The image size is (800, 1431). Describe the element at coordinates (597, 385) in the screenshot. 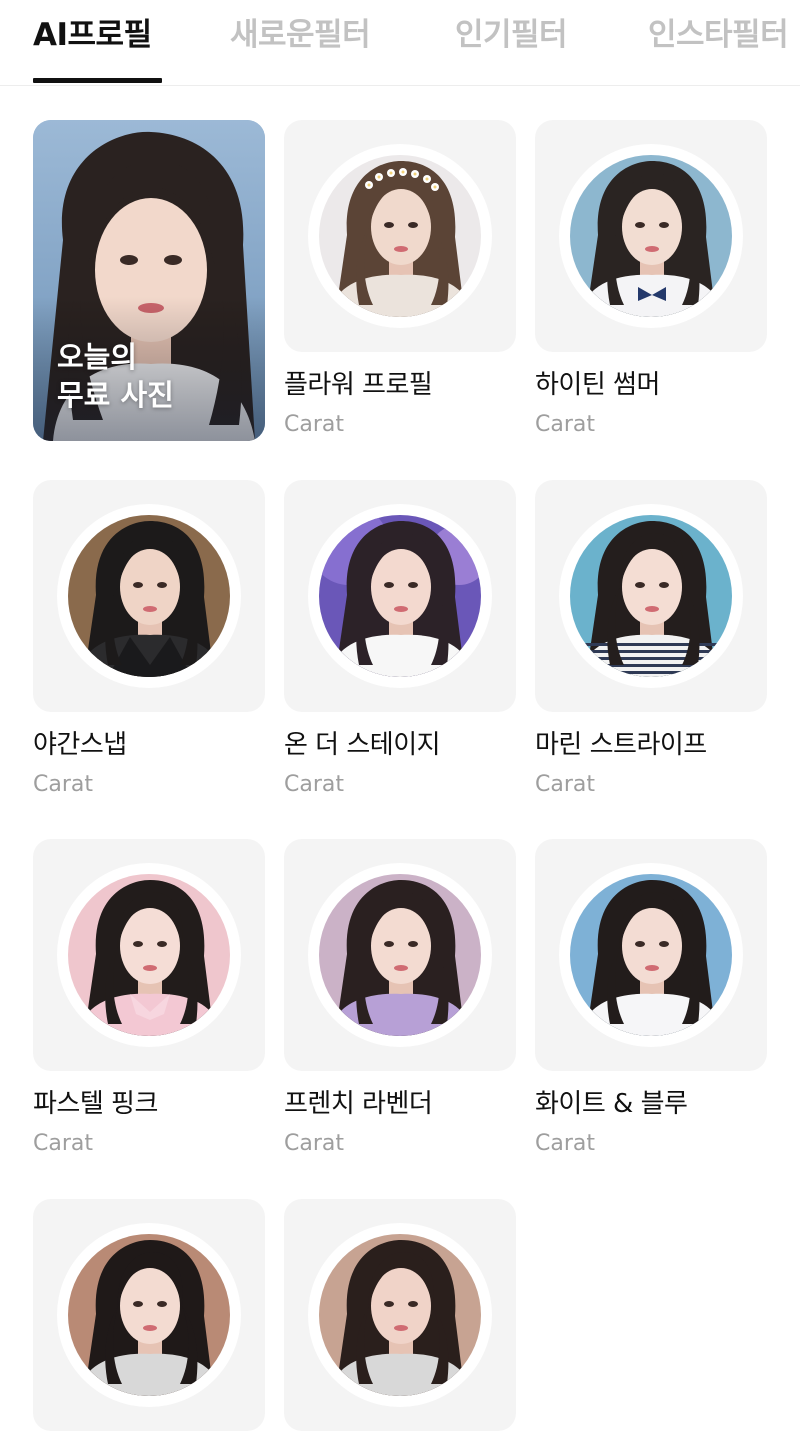

I see `profile-title: 하이틴 썸머` at that location.